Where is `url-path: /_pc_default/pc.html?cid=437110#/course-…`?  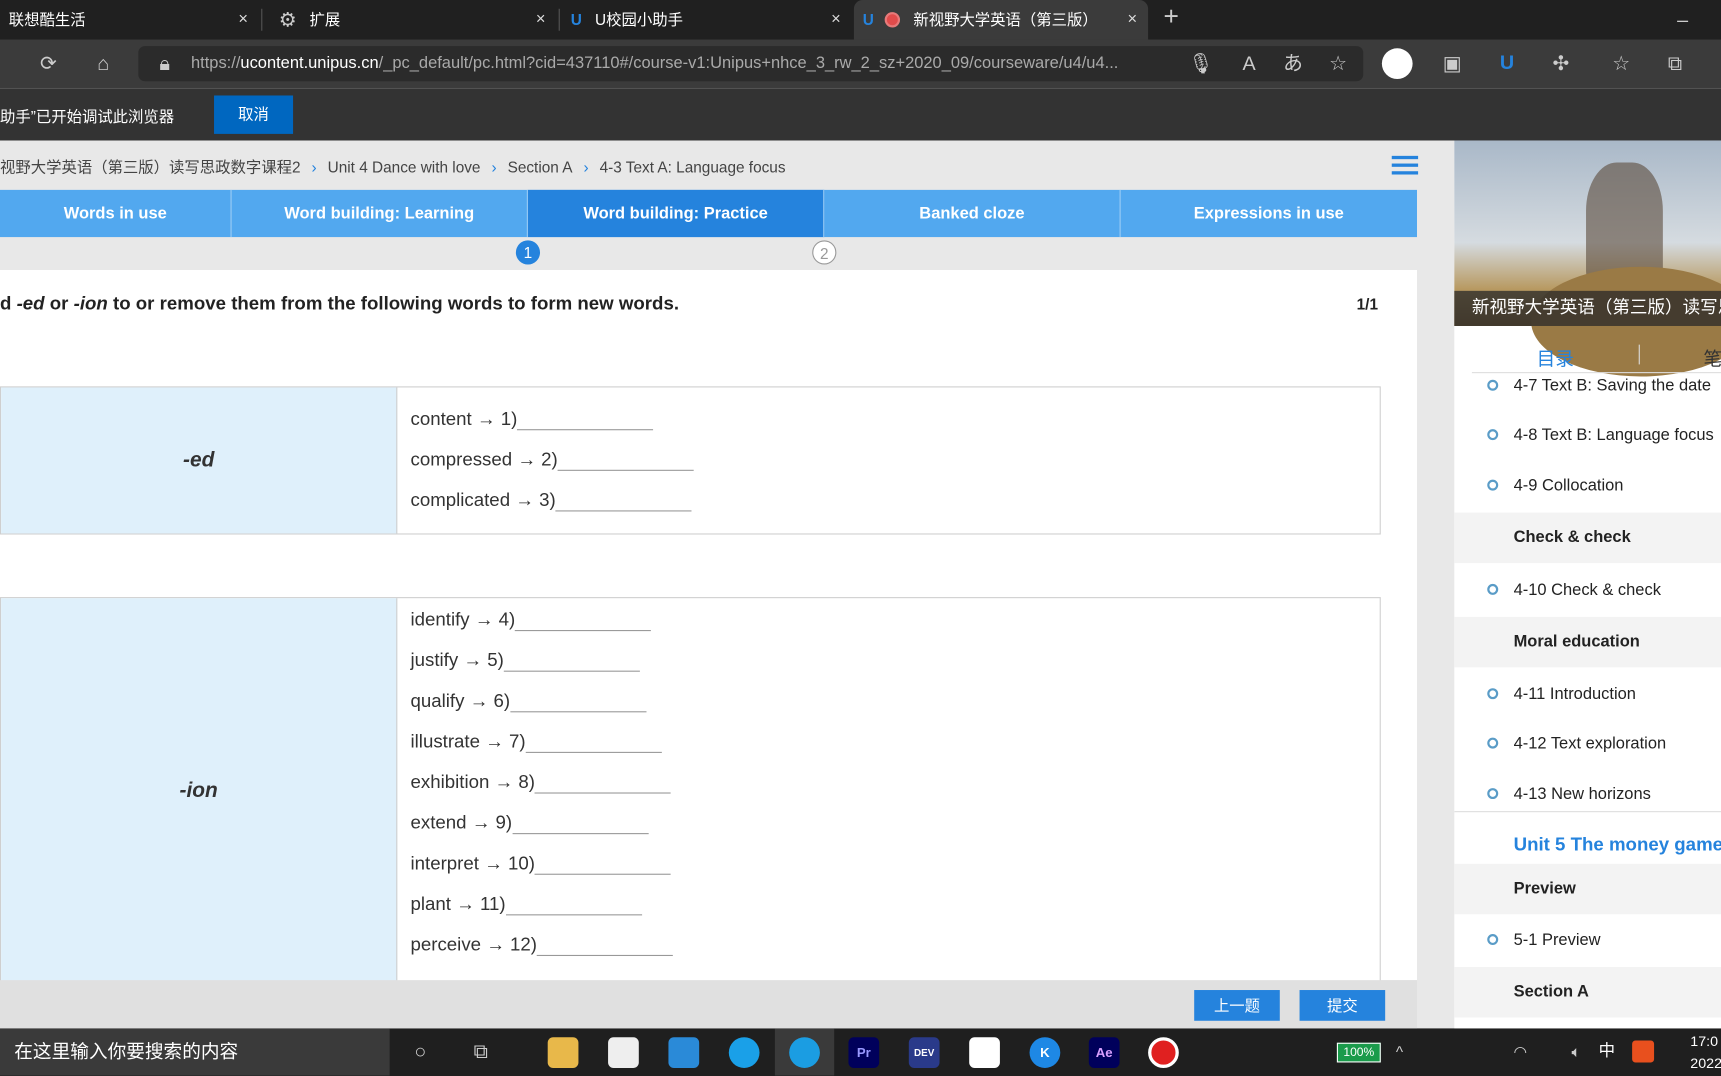 url-path: /_pc_default/pc.html?cid=437110#/course-… is located at coordinates (748, 63).